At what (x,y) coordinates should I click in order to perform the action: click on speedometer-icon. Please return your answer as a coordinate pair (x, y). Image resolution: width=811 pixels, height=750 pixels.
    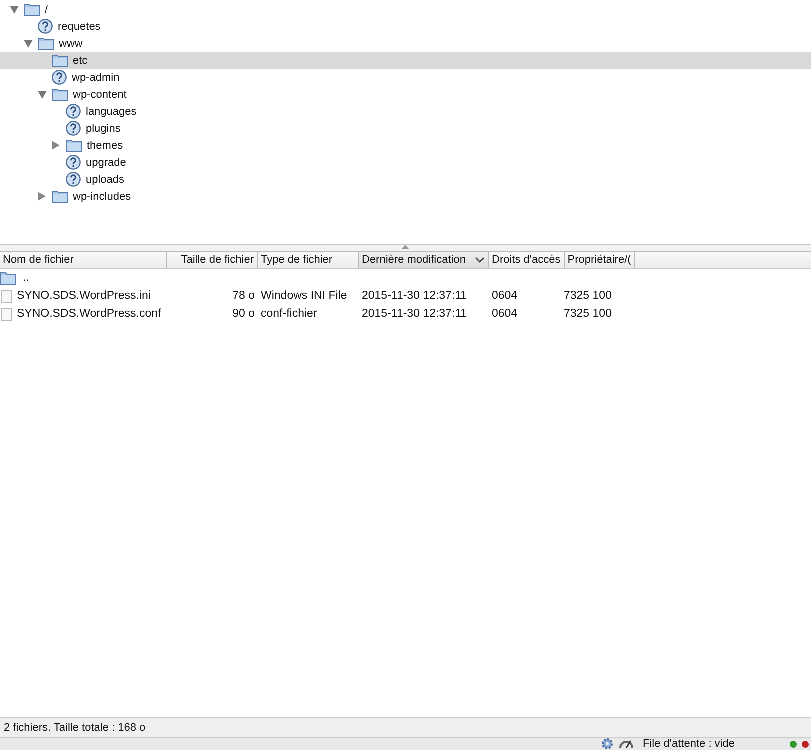
    Looking at the image, I should click on (626, 744).